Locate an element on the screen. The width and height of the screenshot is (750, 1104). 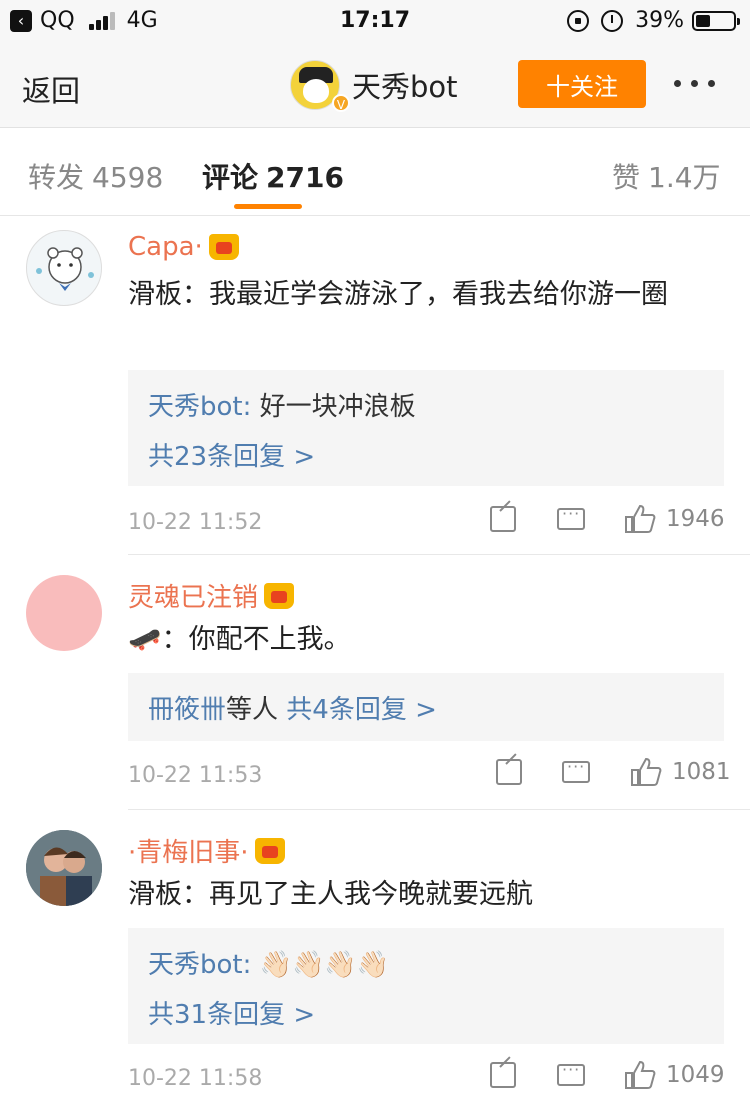
back-button: 返回 is located at coordinates (51, 89).